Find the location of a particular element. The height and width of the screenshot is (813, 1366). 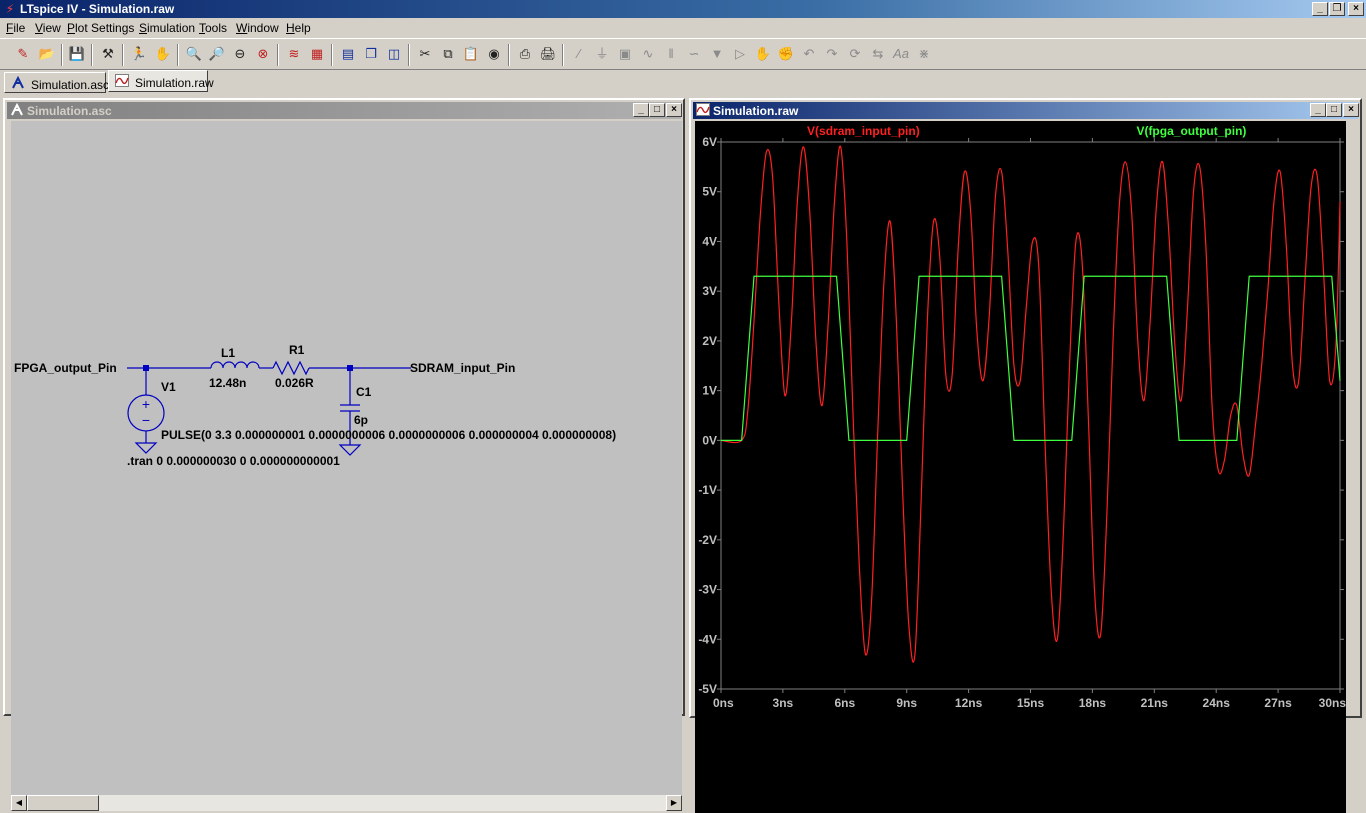

ground-icon: ⏚ is located at coordinates (602, 54).